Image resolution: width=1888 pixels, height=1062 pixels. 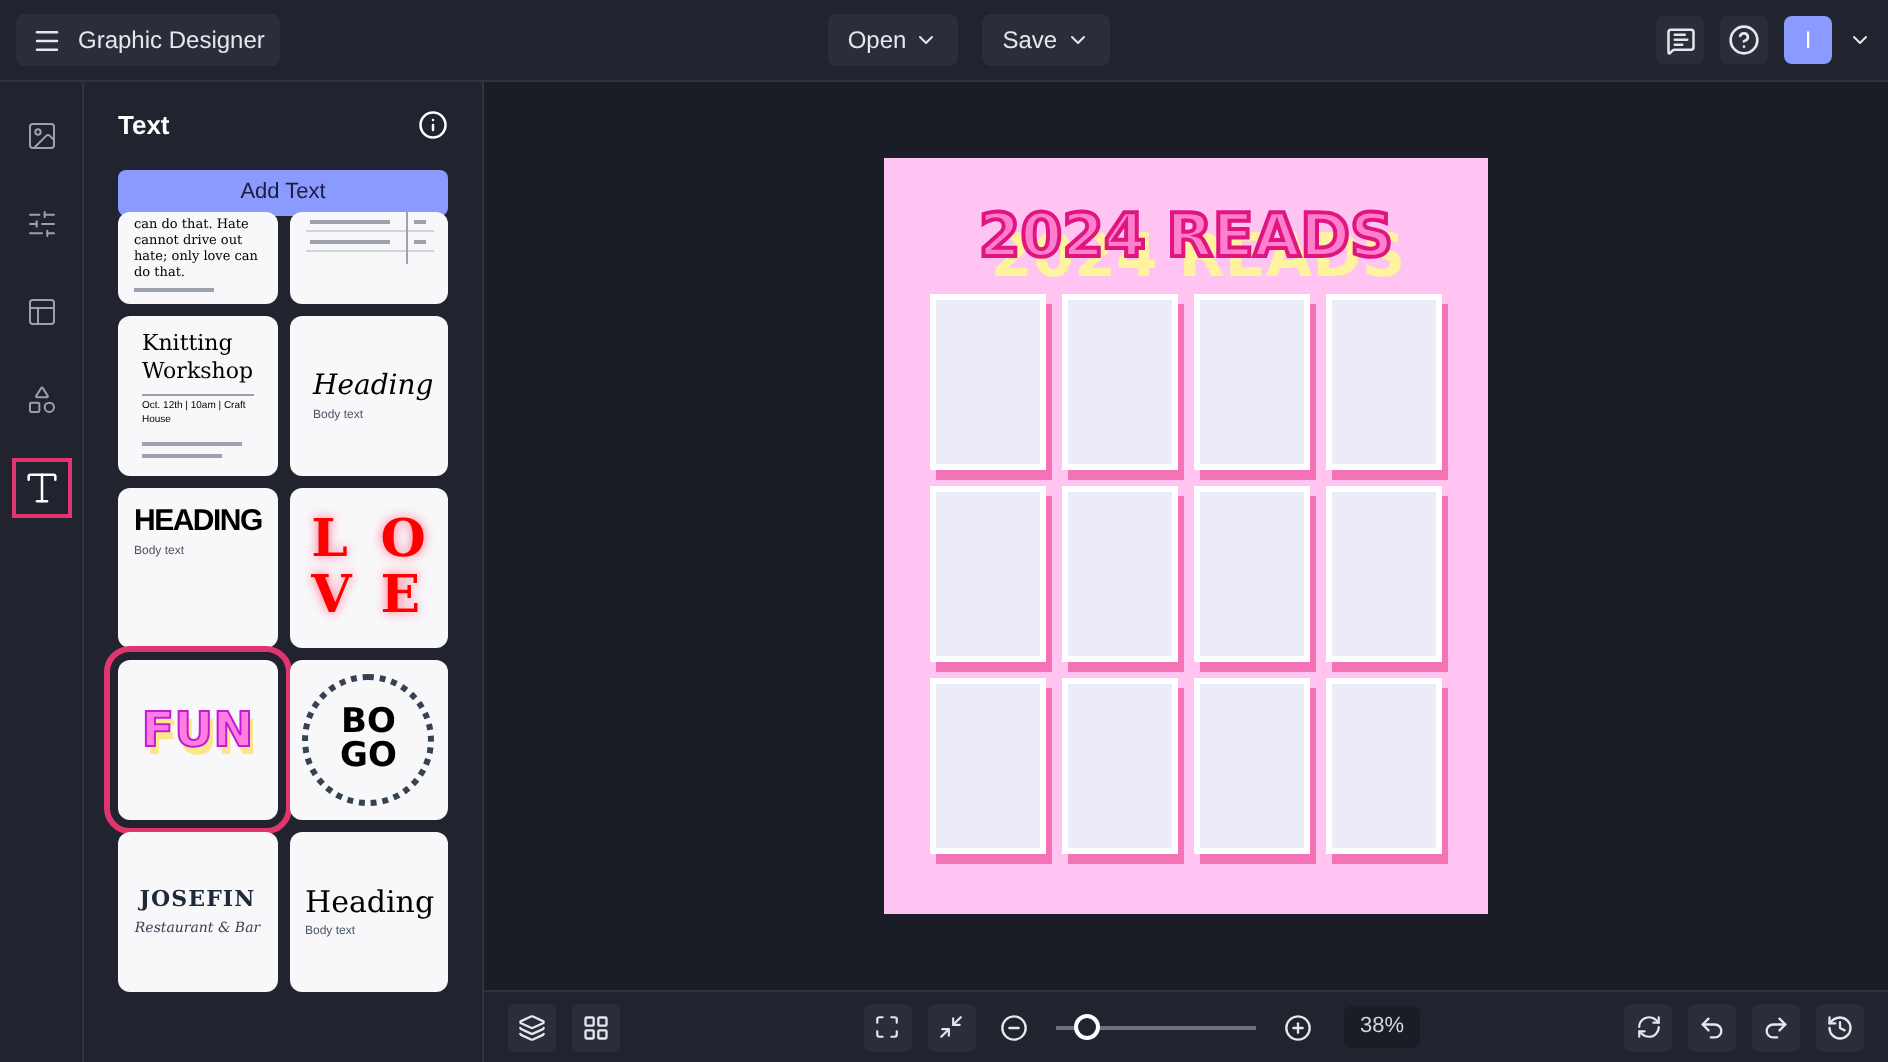 I want to click on bogo-badge: BO GO, so click(x=368, y=739).